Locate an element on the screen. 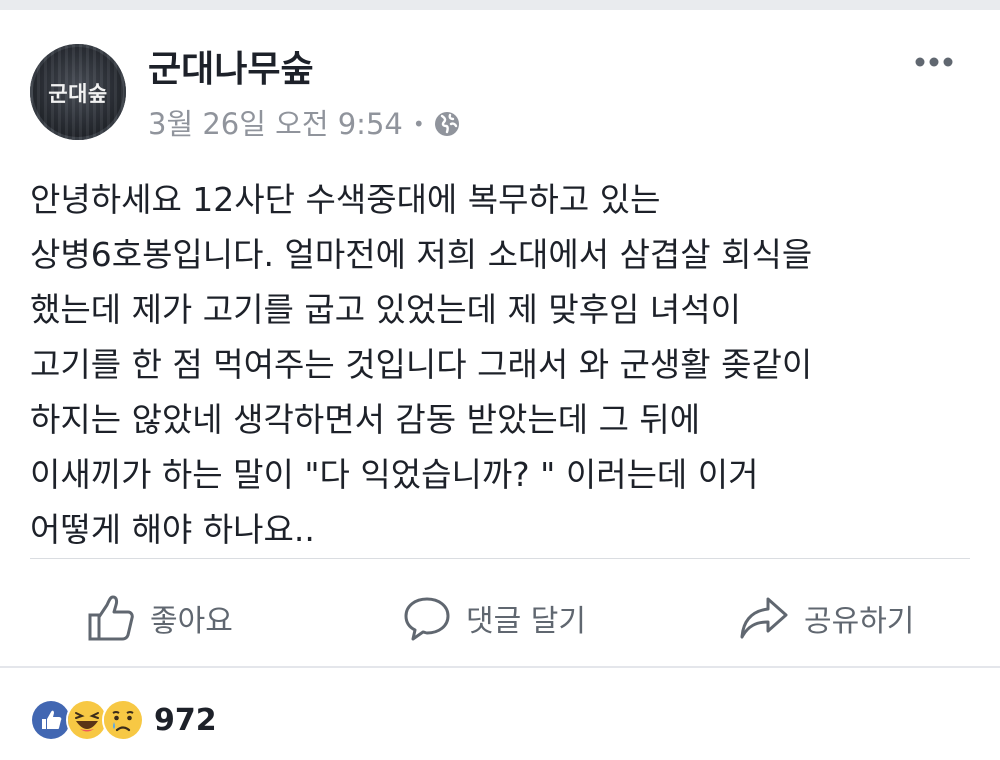 This screenshot has width=1000, height=760. page-name: 군대나무숲 is located at coordinates (231, 70).